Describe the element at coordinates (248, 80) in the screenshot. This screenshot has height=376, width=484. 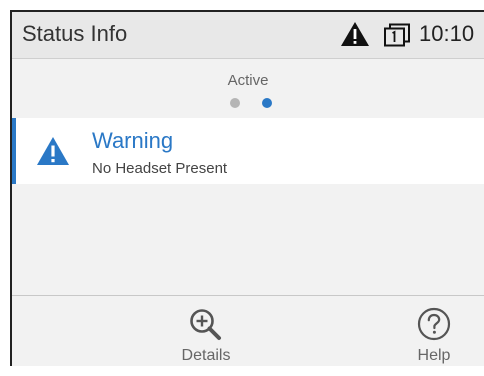
I see `page-indicator-label: Active` at that location.